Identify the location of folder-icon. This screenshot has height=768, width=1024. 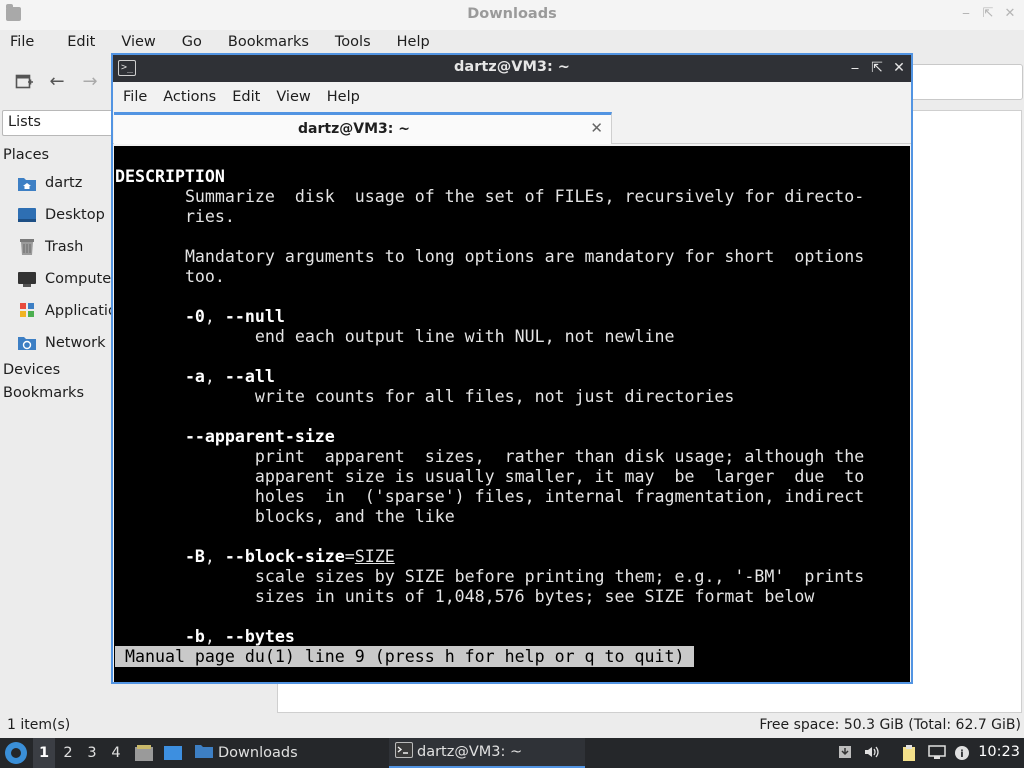
(204, 753).